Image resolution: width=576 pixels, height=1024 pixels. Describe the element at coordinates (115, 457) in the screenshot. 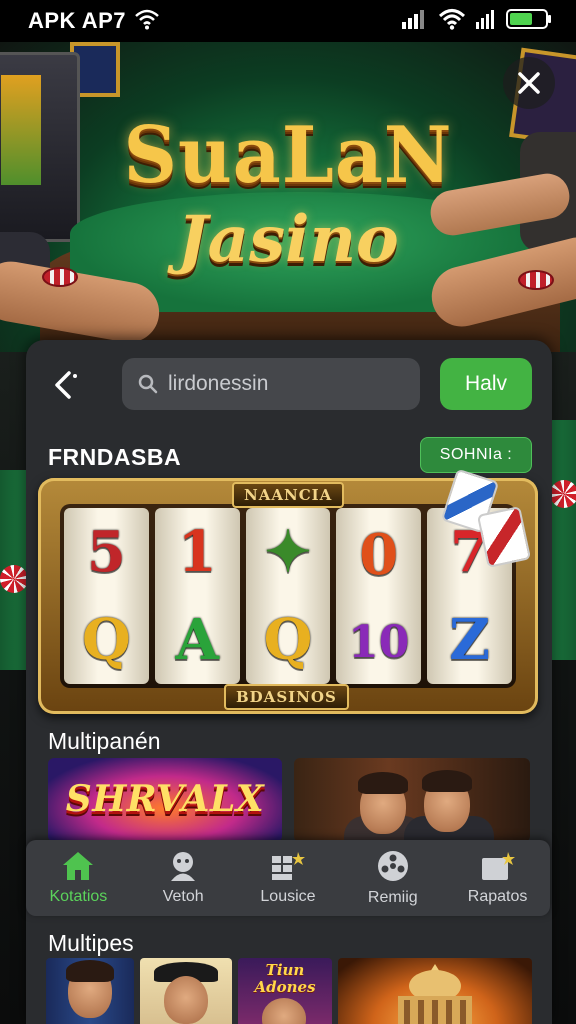

I see `featured-title: FRNDASBA` at that location.